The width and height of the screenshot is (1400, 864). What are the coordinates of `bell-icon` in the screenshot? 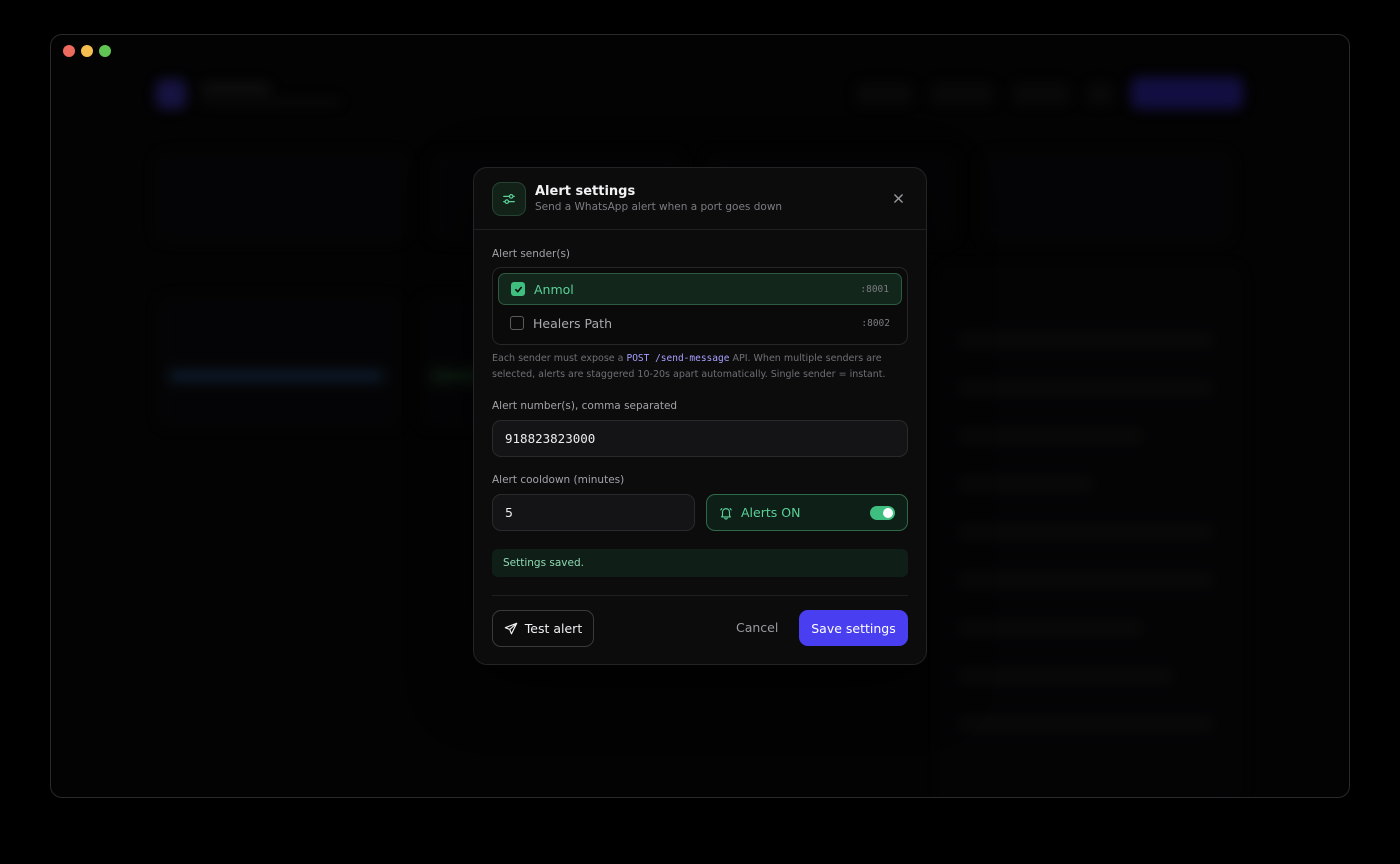 It's located at (726, 513).